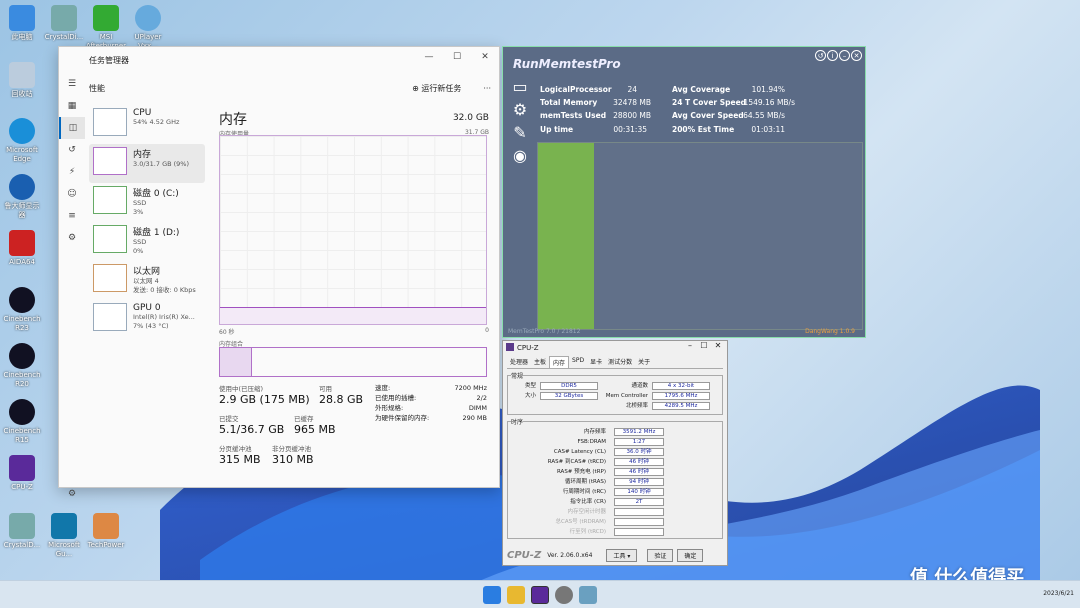  I want to click on timing-label: 内存频率, so click(594, 432).